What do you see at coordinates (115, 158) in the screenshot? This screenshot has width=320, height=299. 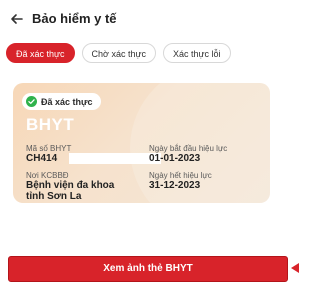 I see `redaction-mask` at bounding box center [115, 158].